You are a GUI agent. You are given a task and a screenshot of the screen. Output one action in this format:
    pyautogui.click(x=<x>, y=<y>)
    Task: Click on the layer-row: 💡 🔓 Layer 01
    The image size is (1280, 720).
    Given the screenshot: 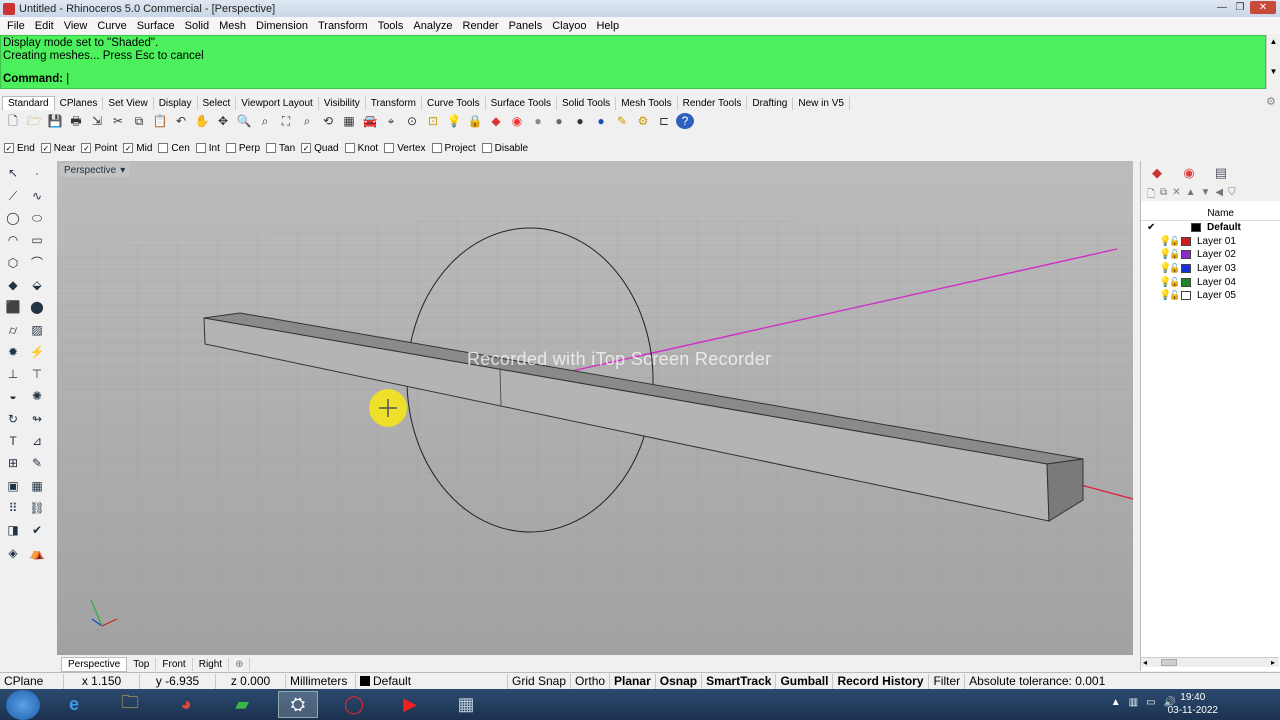 What is the action you would take?
    pyautogui.click(x=1210, y=242)
    